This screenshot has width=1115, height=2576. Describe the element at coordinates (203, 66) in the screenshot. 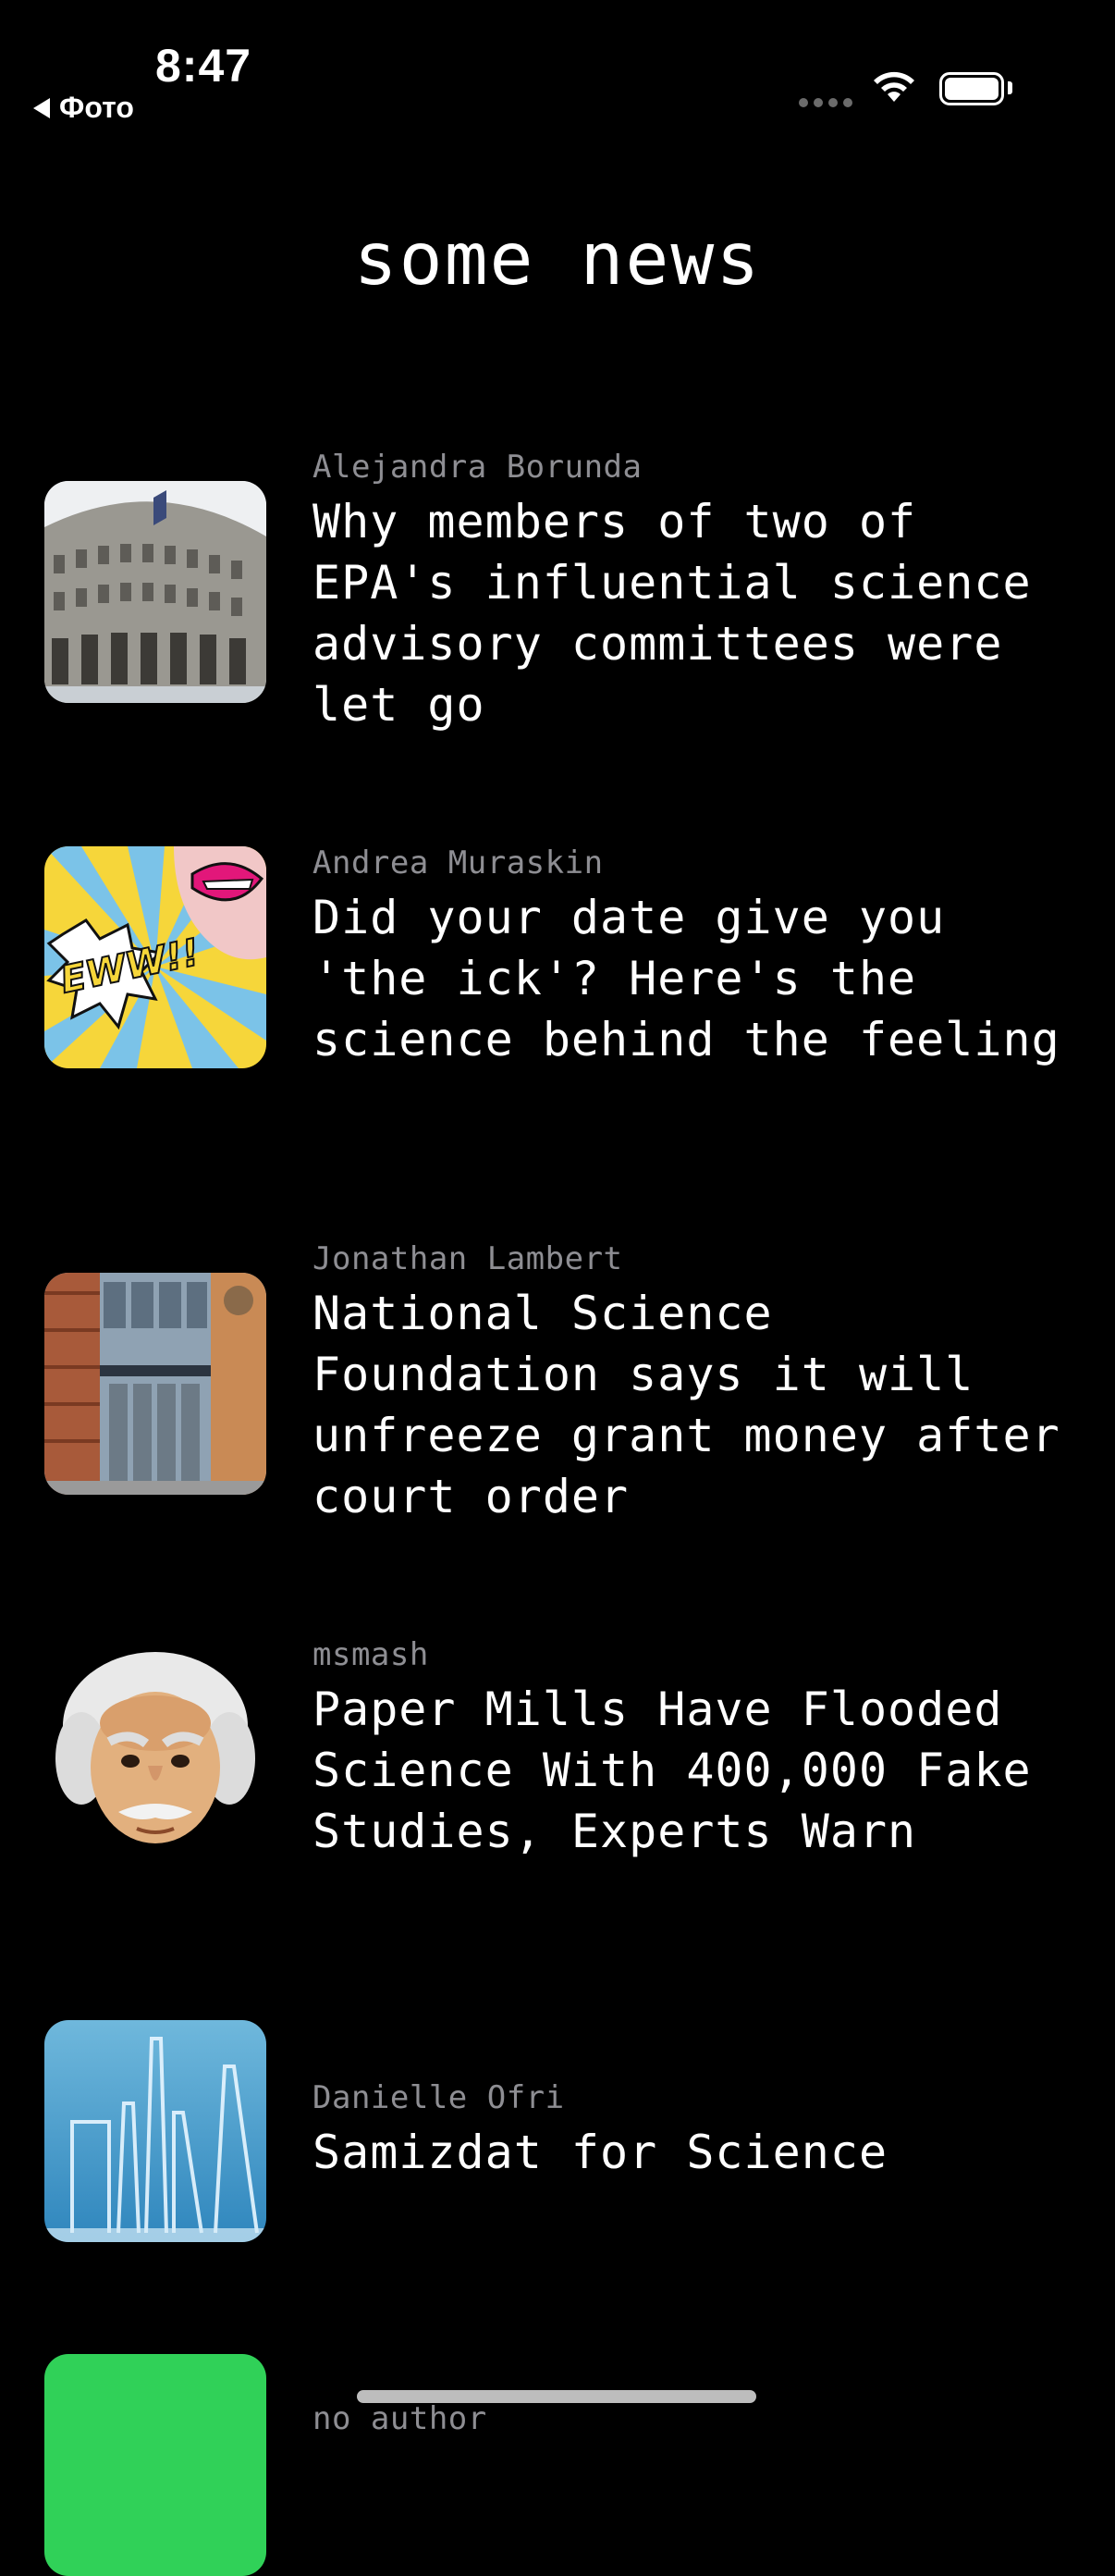

I see `status-time: 8:47` at that location.